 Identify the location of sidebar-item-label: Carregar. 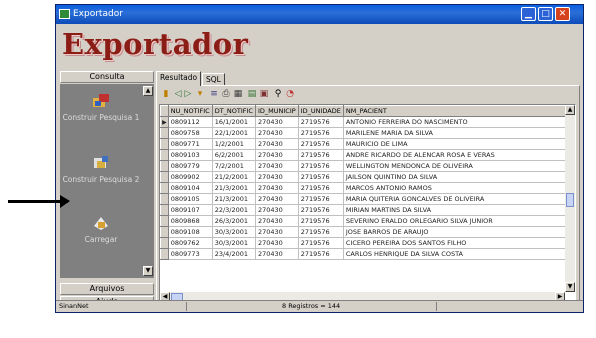
(101, 239).